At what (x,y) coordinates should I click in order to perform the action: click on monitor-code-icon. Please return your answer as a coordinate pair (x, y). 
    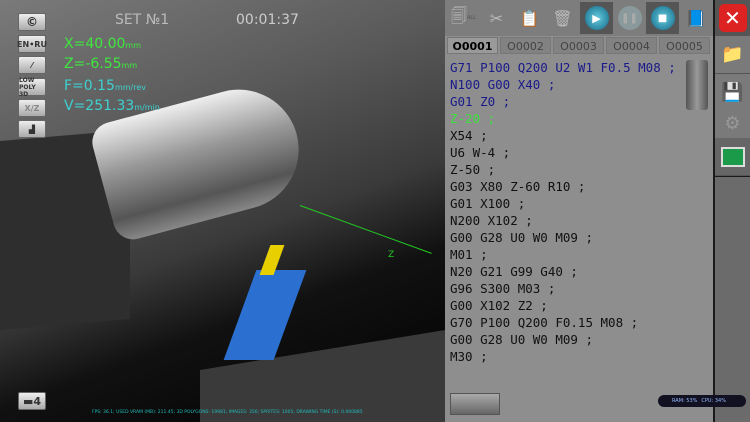
    Looking at the image, I should click on (732, 156).